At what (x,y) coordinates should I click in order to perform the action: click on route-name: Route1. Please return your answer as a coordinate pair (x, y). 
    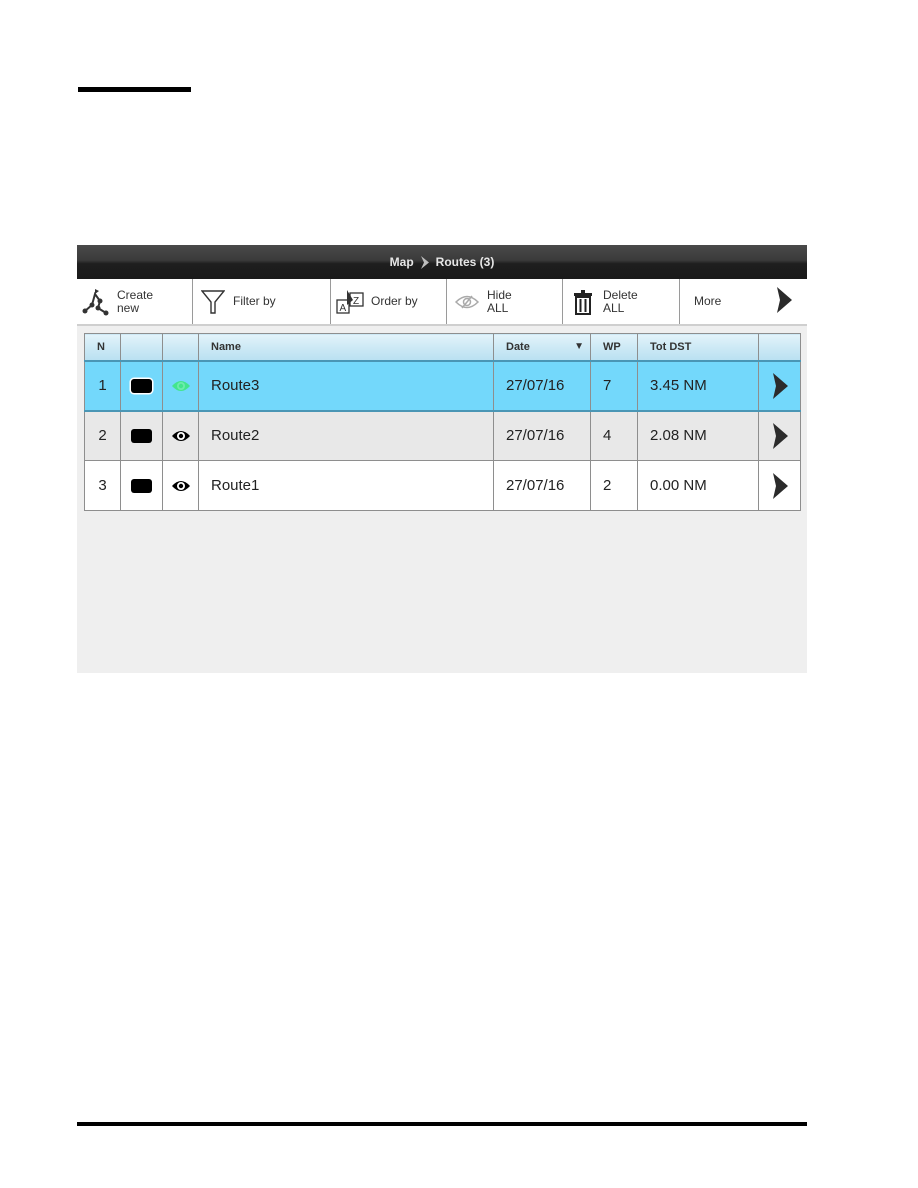
    Looking at the image, I should click on (346, 485).